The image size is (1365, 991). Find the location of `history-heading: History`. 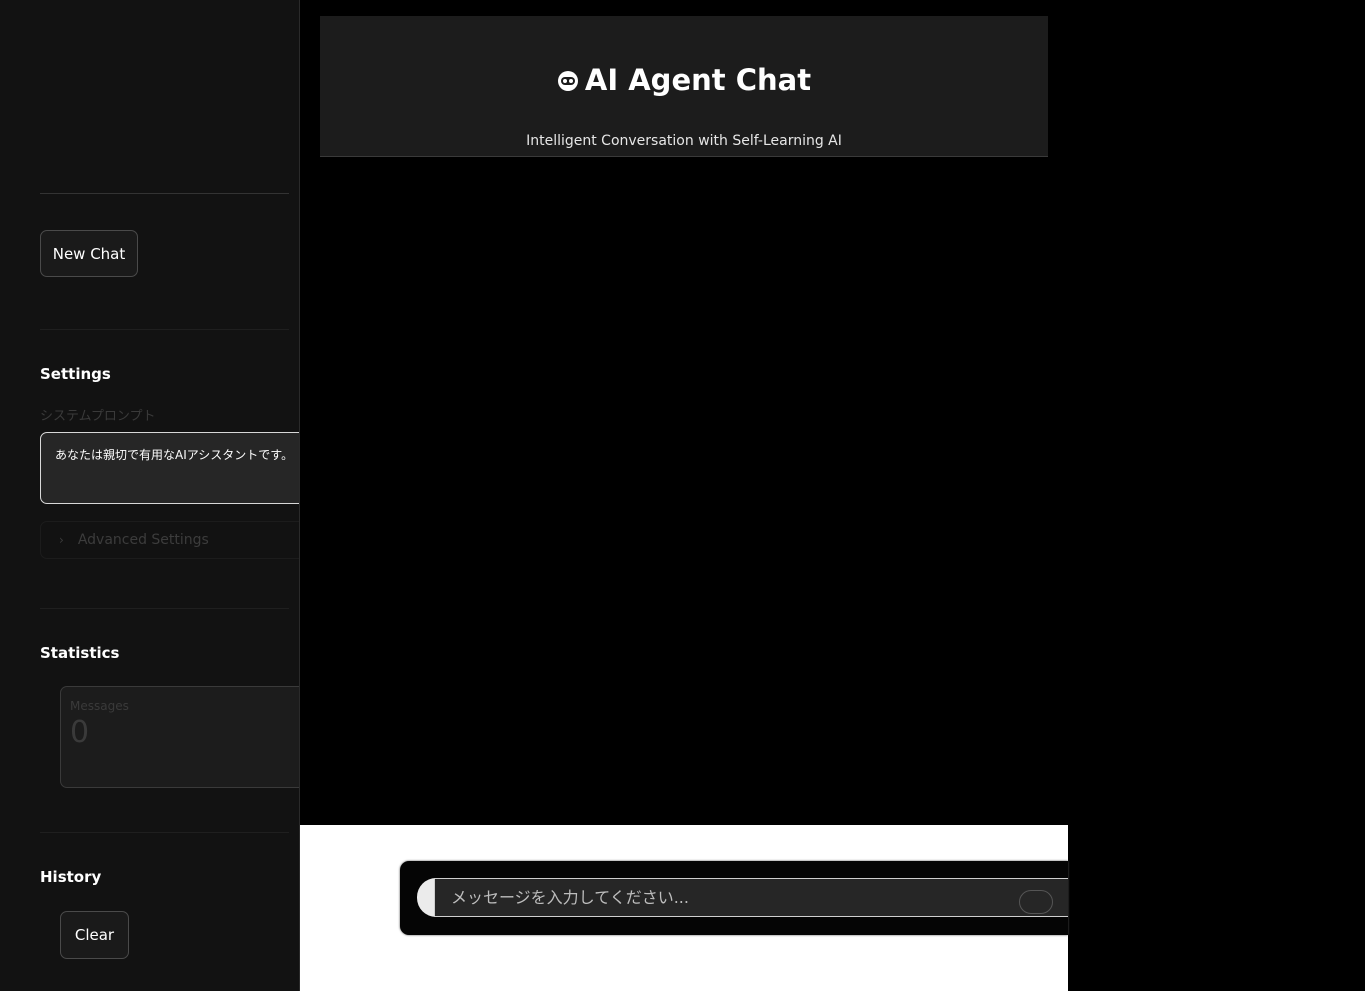

history-heading: History is located at coordinates (71, 877).